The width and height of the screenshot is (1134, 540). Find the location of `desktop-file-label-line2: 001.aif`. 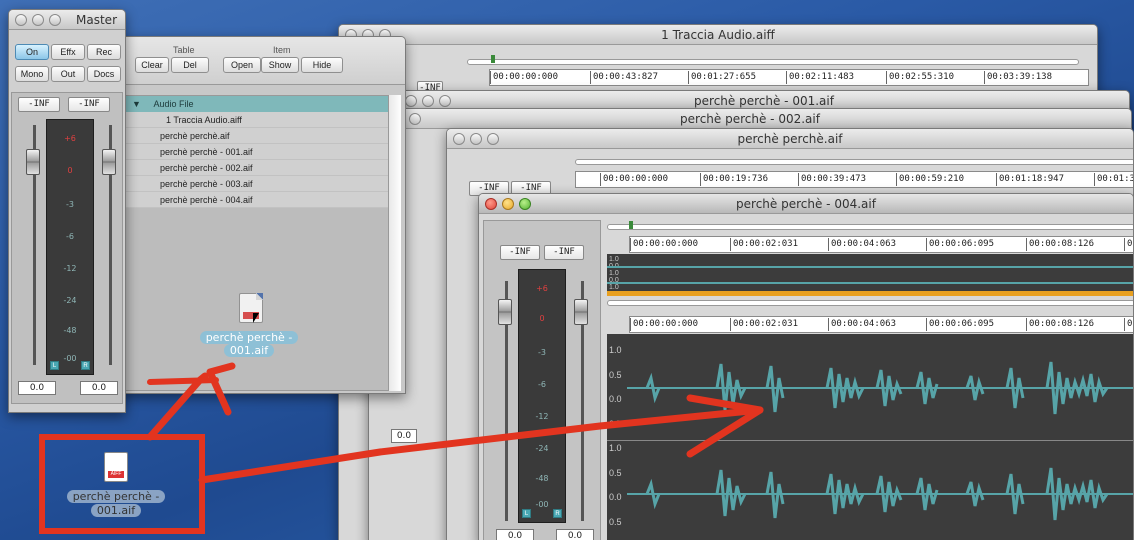

desktop-file-label-line2: 001.aif is located at coordinates (116, 510).